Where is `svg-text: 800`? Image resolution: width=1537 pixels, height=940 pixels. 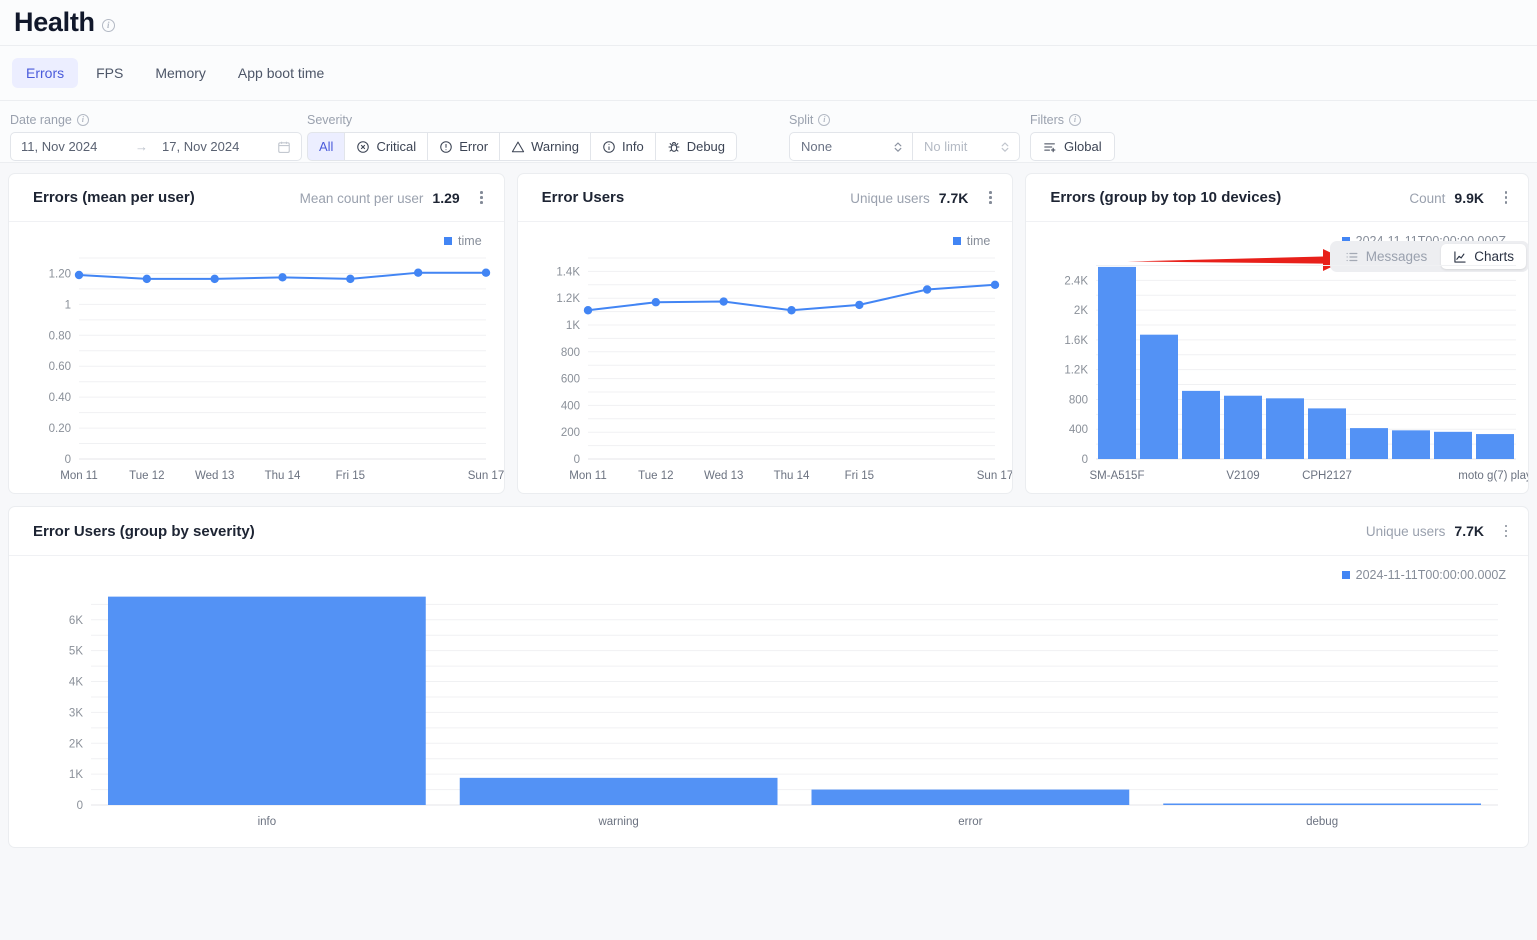
svg-text: 800 is located at coordinates (1078, 400).